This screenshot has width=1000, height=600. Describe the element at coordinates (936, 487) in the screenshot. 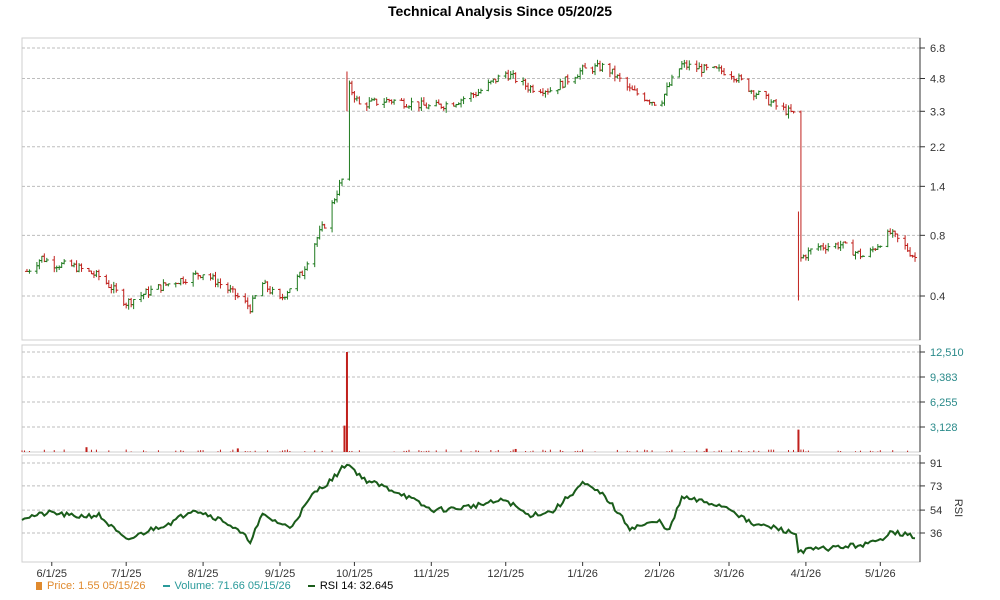

I see `rsi-tick-label: 73` at that location.